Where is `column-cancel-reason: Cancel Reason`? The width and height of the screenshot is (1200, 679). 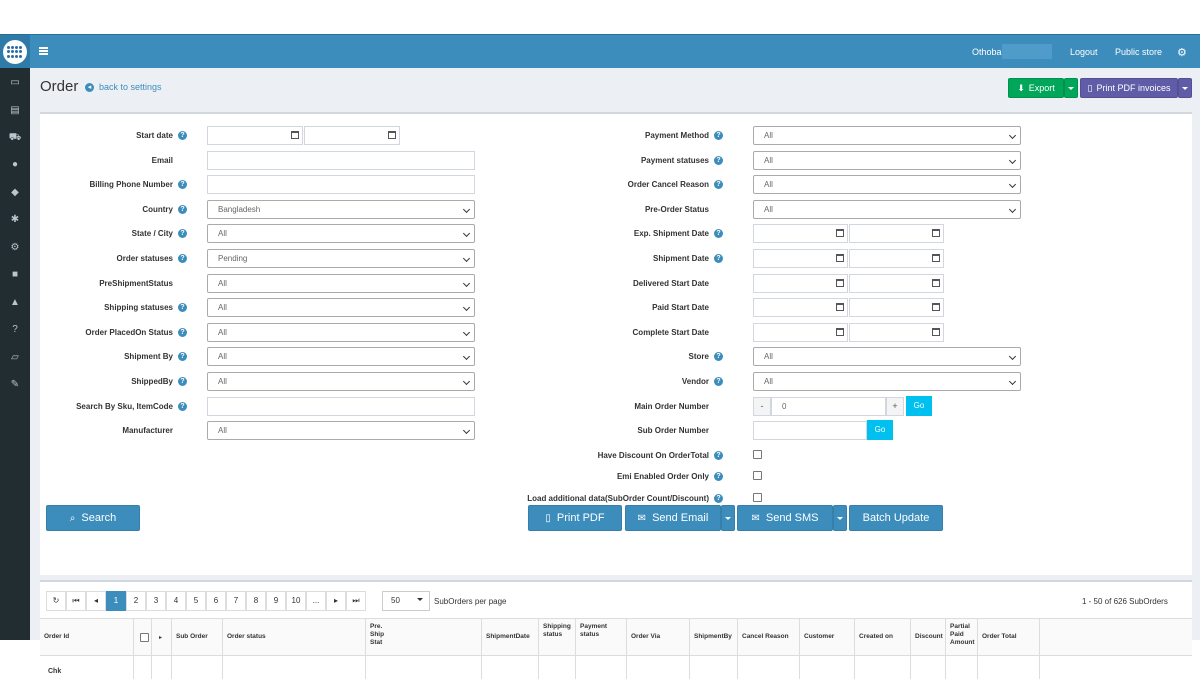 column-cancel-reason: Cancel Reason is located at coordinates (769, 649).